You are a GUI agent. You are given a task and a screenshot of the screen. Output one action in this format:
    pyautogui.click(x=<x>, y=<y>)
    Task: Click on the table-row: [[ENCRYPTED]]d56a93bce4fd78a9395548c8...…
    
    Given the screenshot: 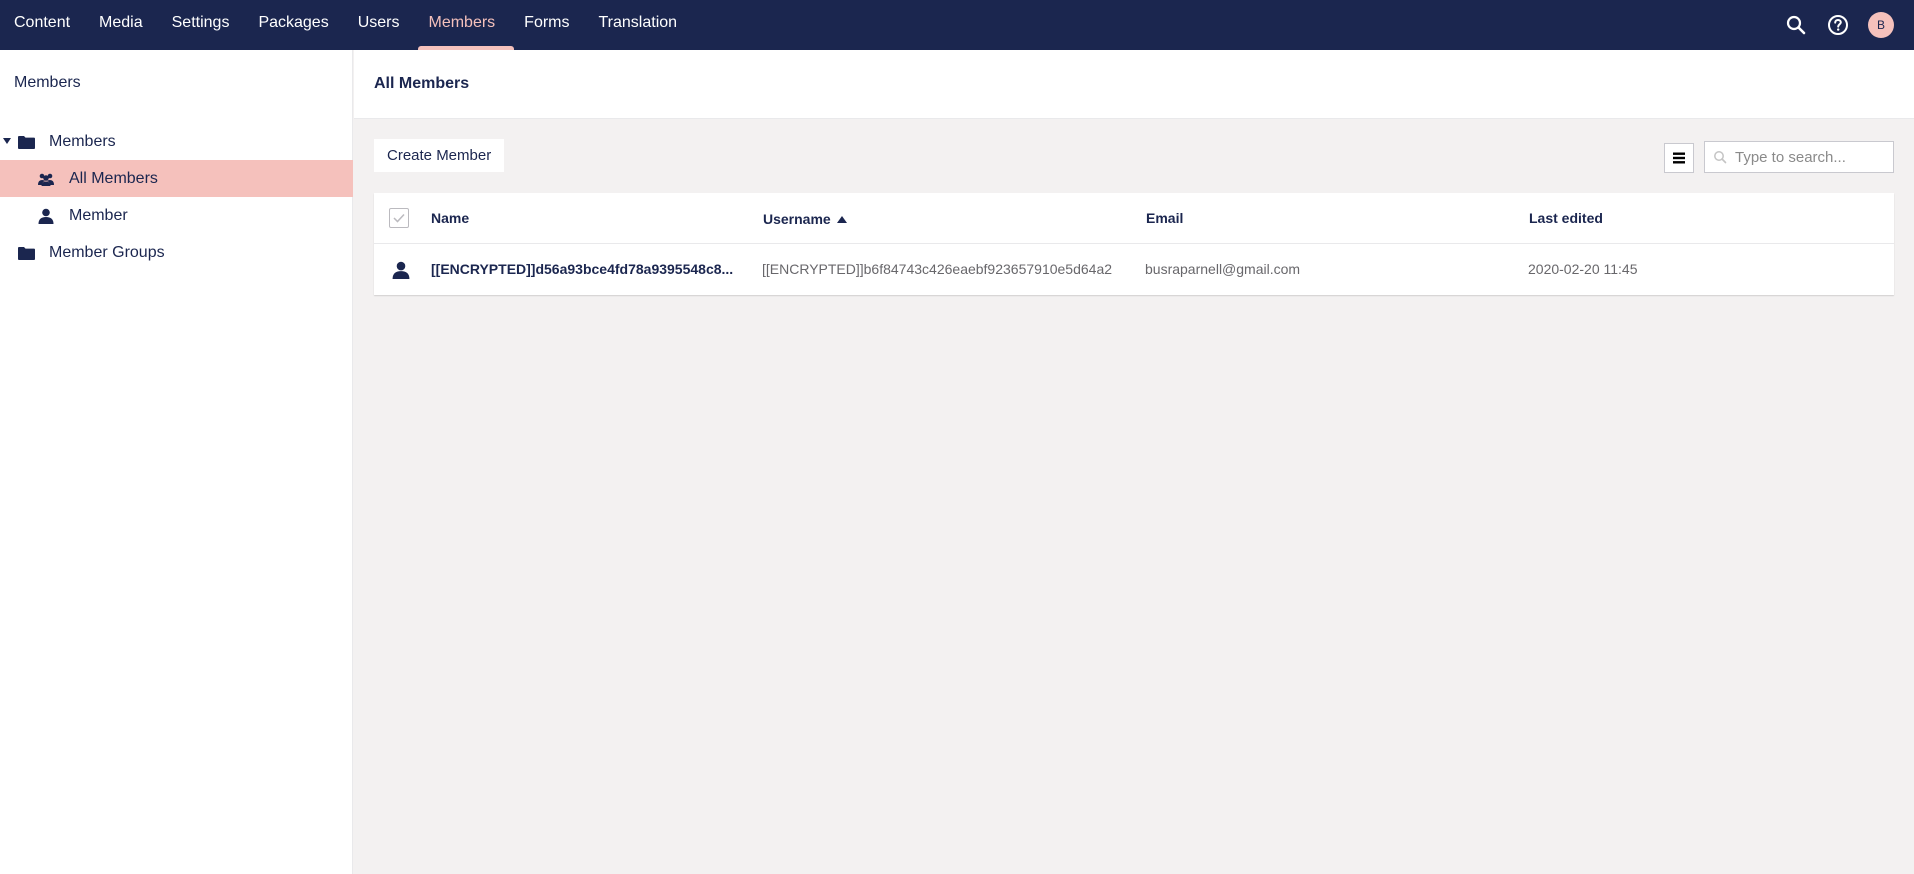 What is the action you would take?
    pyautogui.click(x=1134, y=269)
    